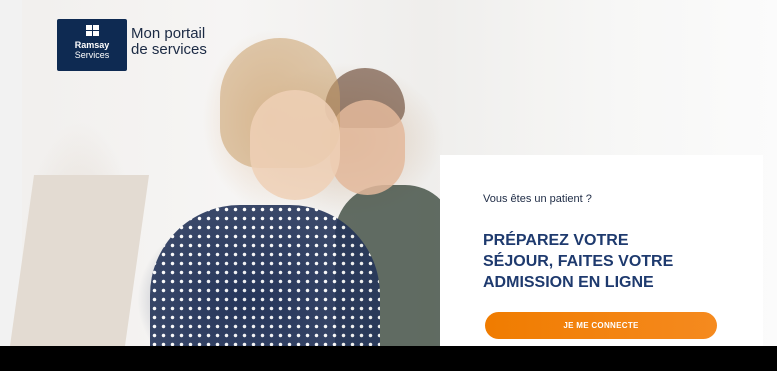 This screenshot has height=371, width=777. I want to click on card-question: Vous êtes un patient ?, so click(537, 199).